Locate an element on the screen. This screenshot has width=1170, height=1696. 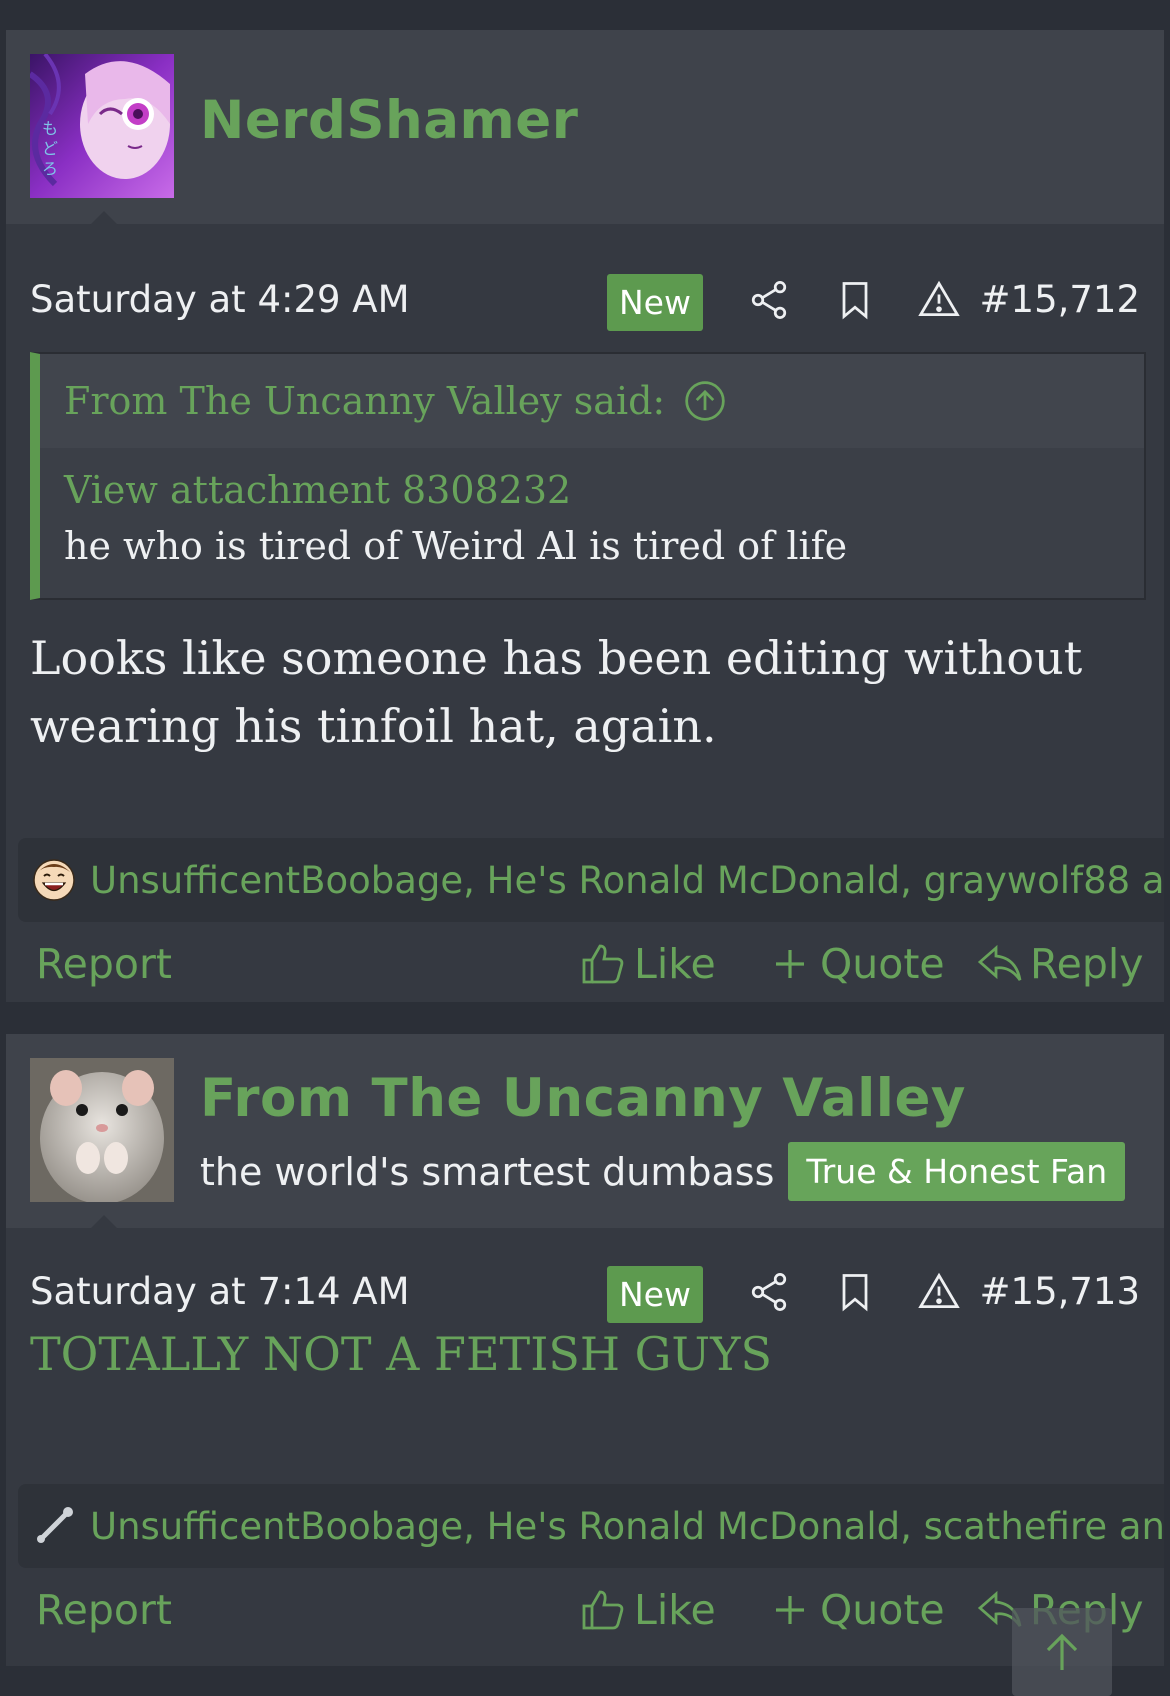
user-title: the world's smartest dumbass is located at coordinates (487, 1171).